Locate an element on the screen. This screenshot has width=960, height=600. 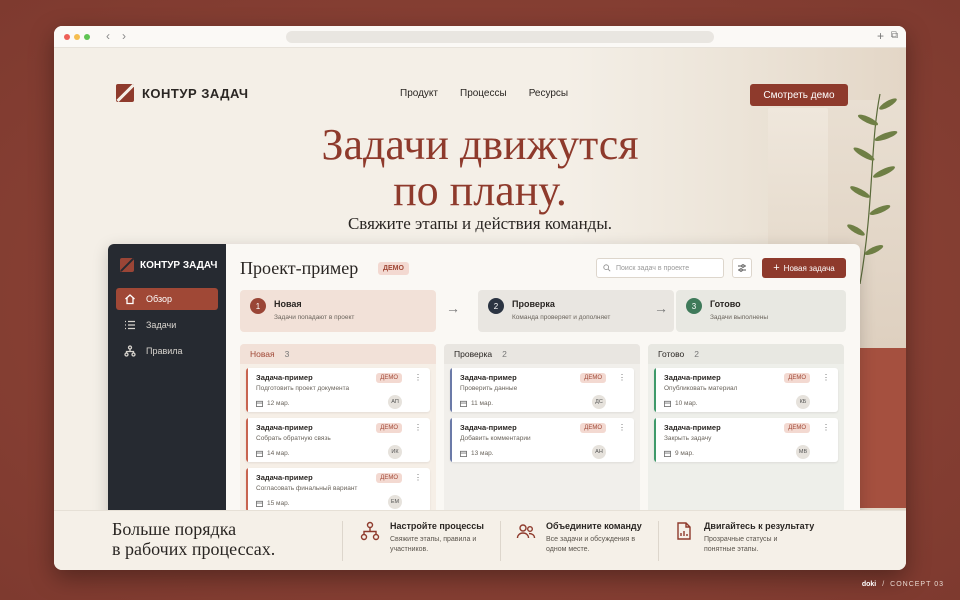
team-icon is located at coordinates (526, 531).